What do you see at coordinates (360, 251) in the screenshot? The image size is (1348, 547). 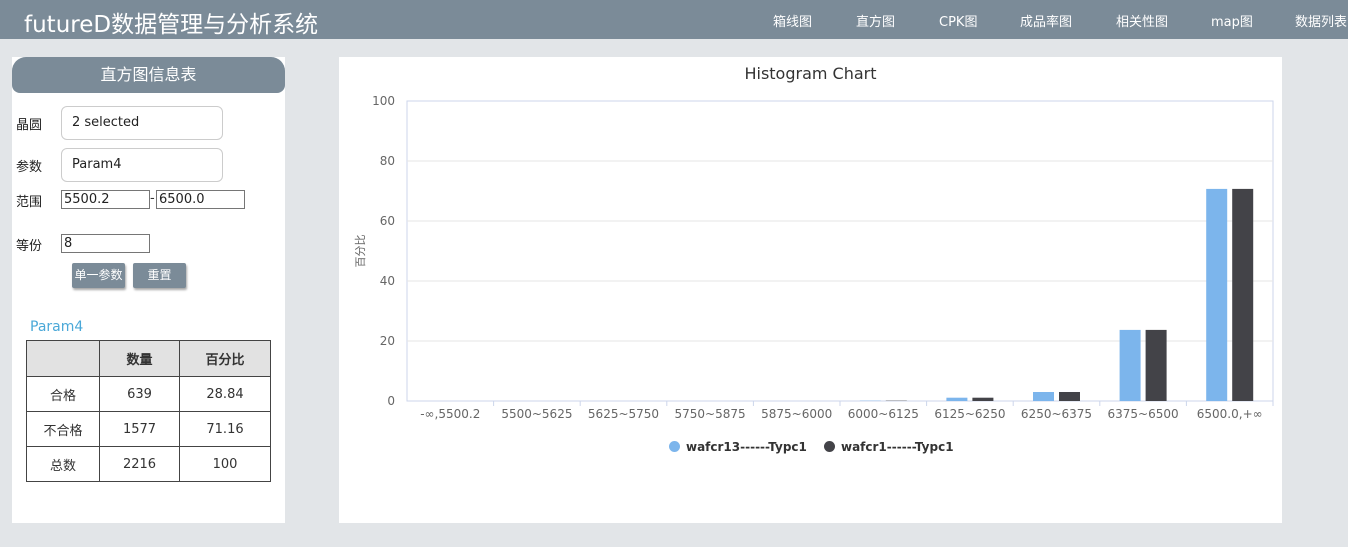 I see `y-axis-title: 百分比` at bounding box center [360, 251].